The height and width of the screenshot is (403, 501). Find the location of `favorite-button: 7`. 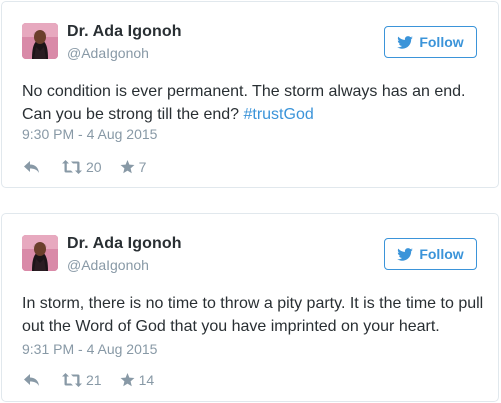

favorite-button: 7 is located at coordinates (133, 167).